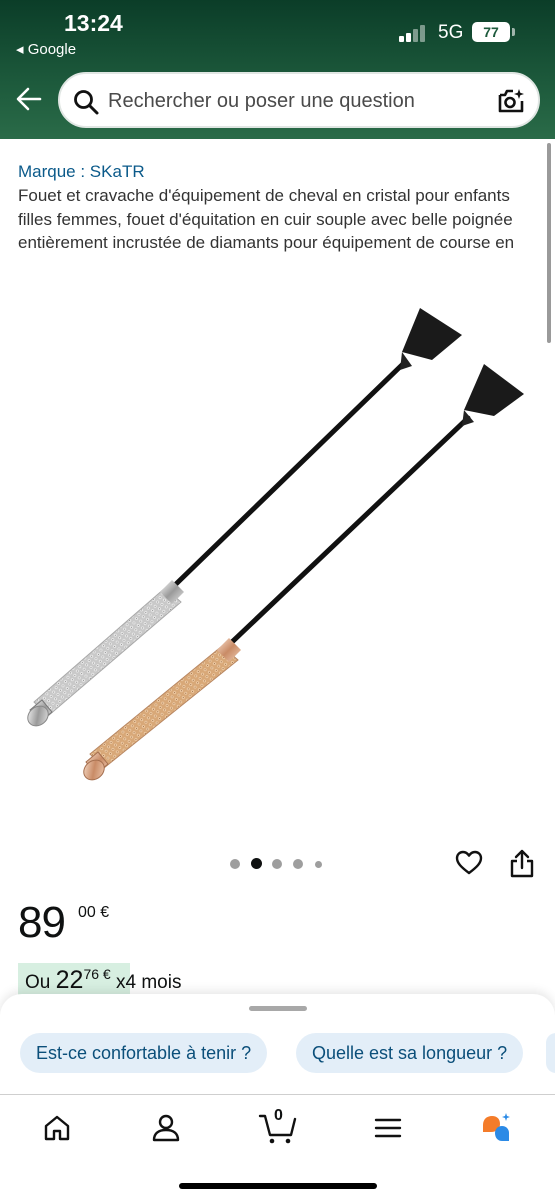 The height and width of the screenshot is (1200, 555). I want to click on carousel-dot-active, so click(256, 863).